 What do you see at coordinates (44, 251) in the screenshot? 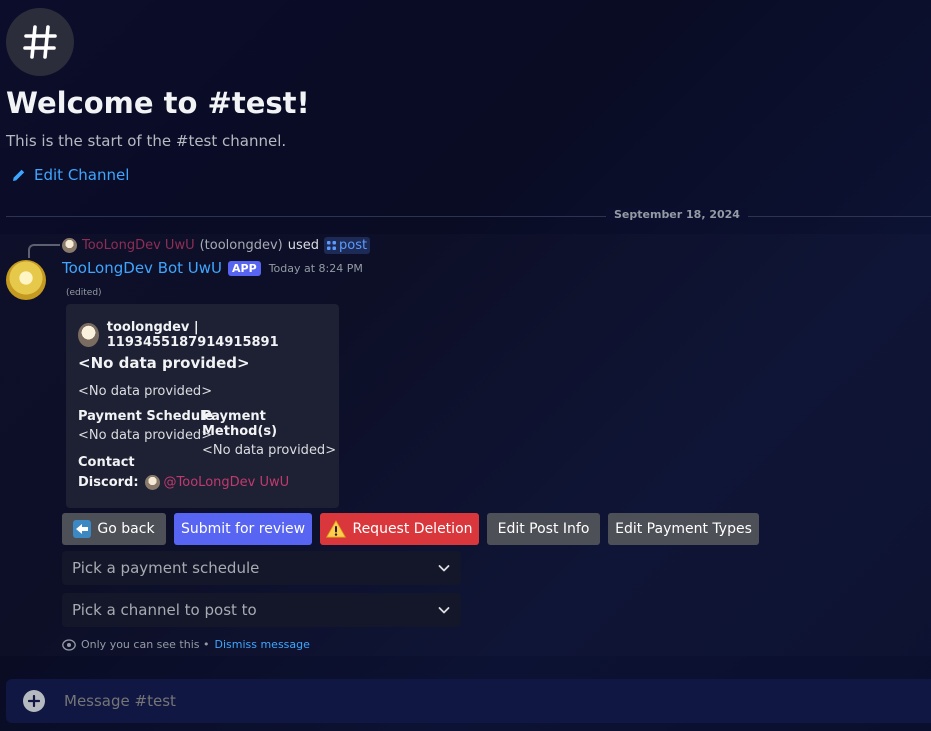
I see `reply-connector` at bounding box center [44, 251].